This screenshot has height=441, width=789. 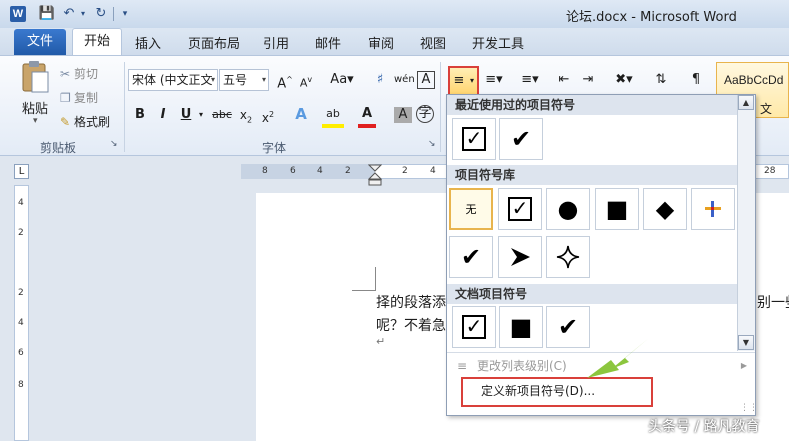 What do you see at coordinates (403, 115) in the screenshot?
I see `character-shading-icon: A` at bounding box center [403, 115].